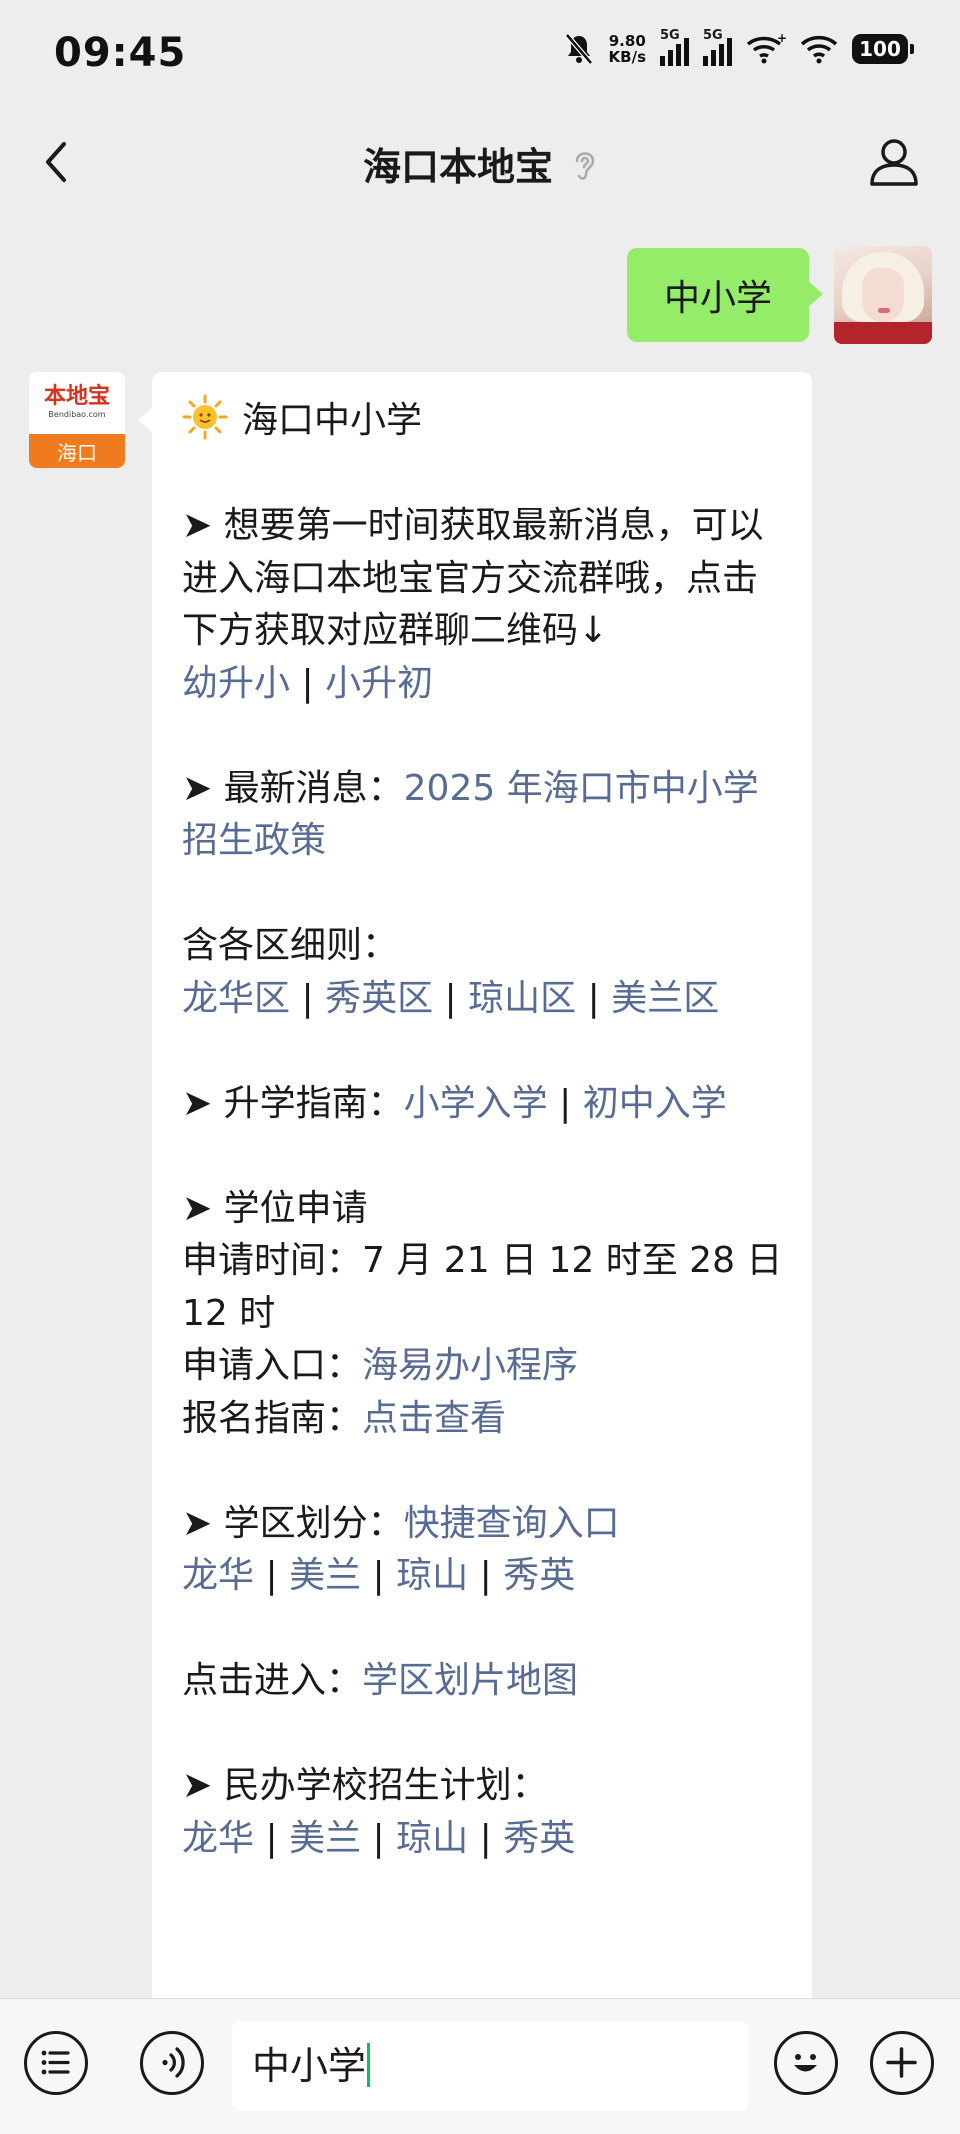 The height and width of the screenshot is (2134, 960). What do you see at coordinates (584, 169) in the screenshot?
I see `ear-icon` at bounding box center [584, 169].